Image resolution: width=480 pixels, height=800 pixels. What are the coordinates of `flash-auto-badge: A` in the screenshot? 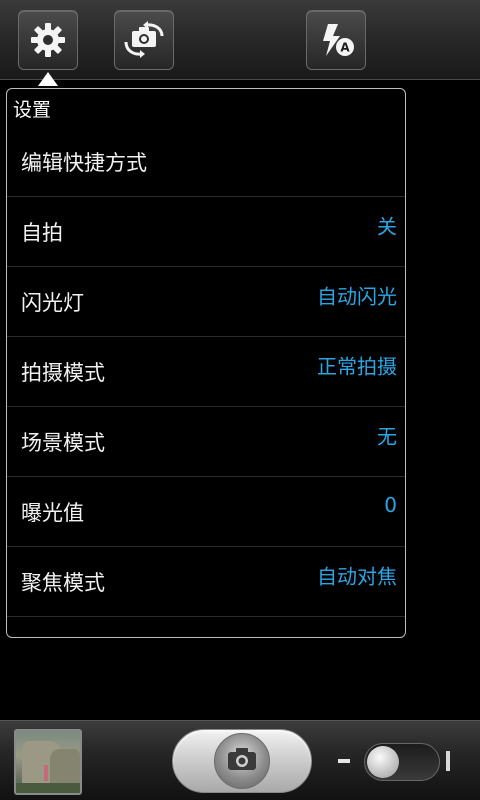 It's located at (345, 48).